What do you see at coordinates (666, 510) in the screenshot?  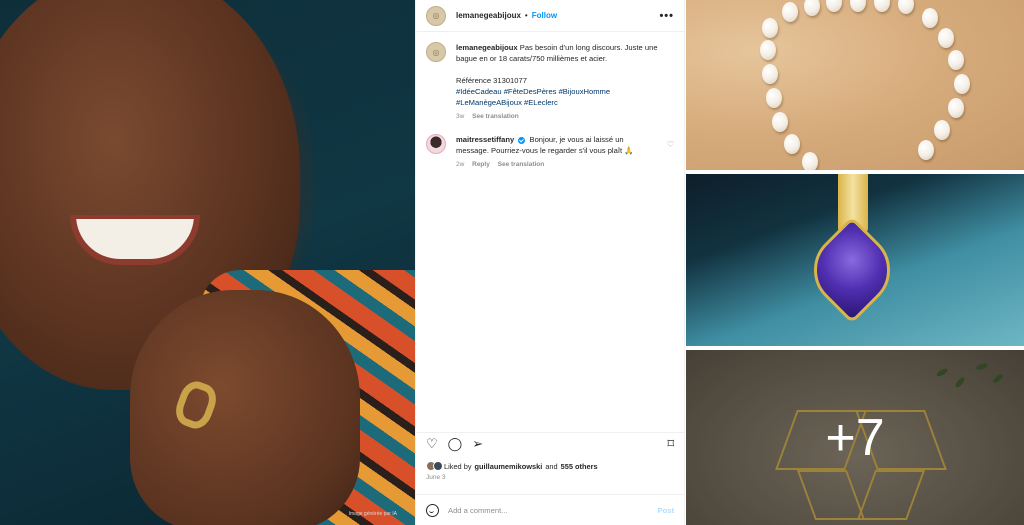 I see `post-comment-button: Post` at bounding box center [666, 510].